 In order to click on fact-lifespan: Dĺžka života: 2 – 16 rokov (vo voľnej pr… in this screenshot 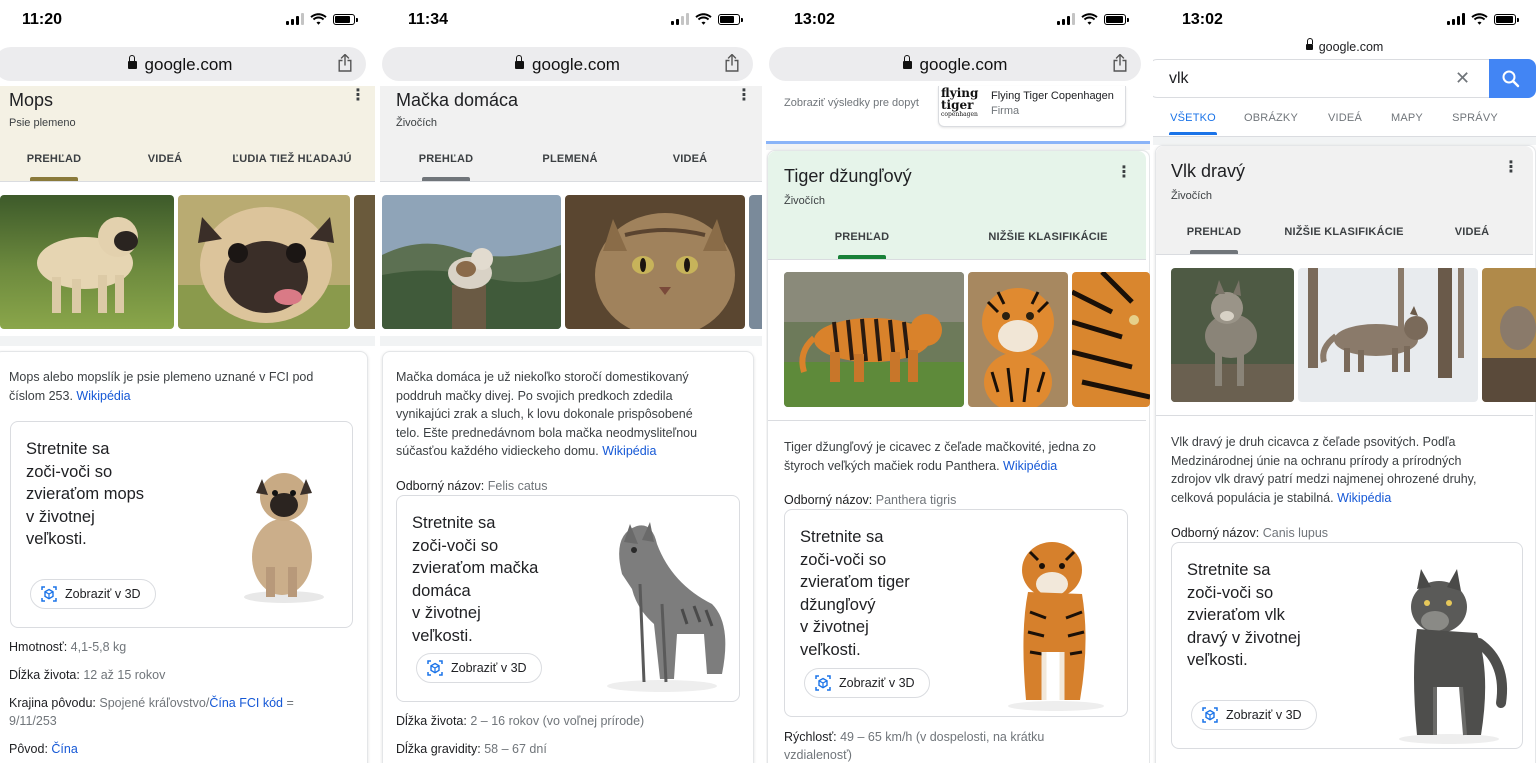, I will do `click(520, 721)`.